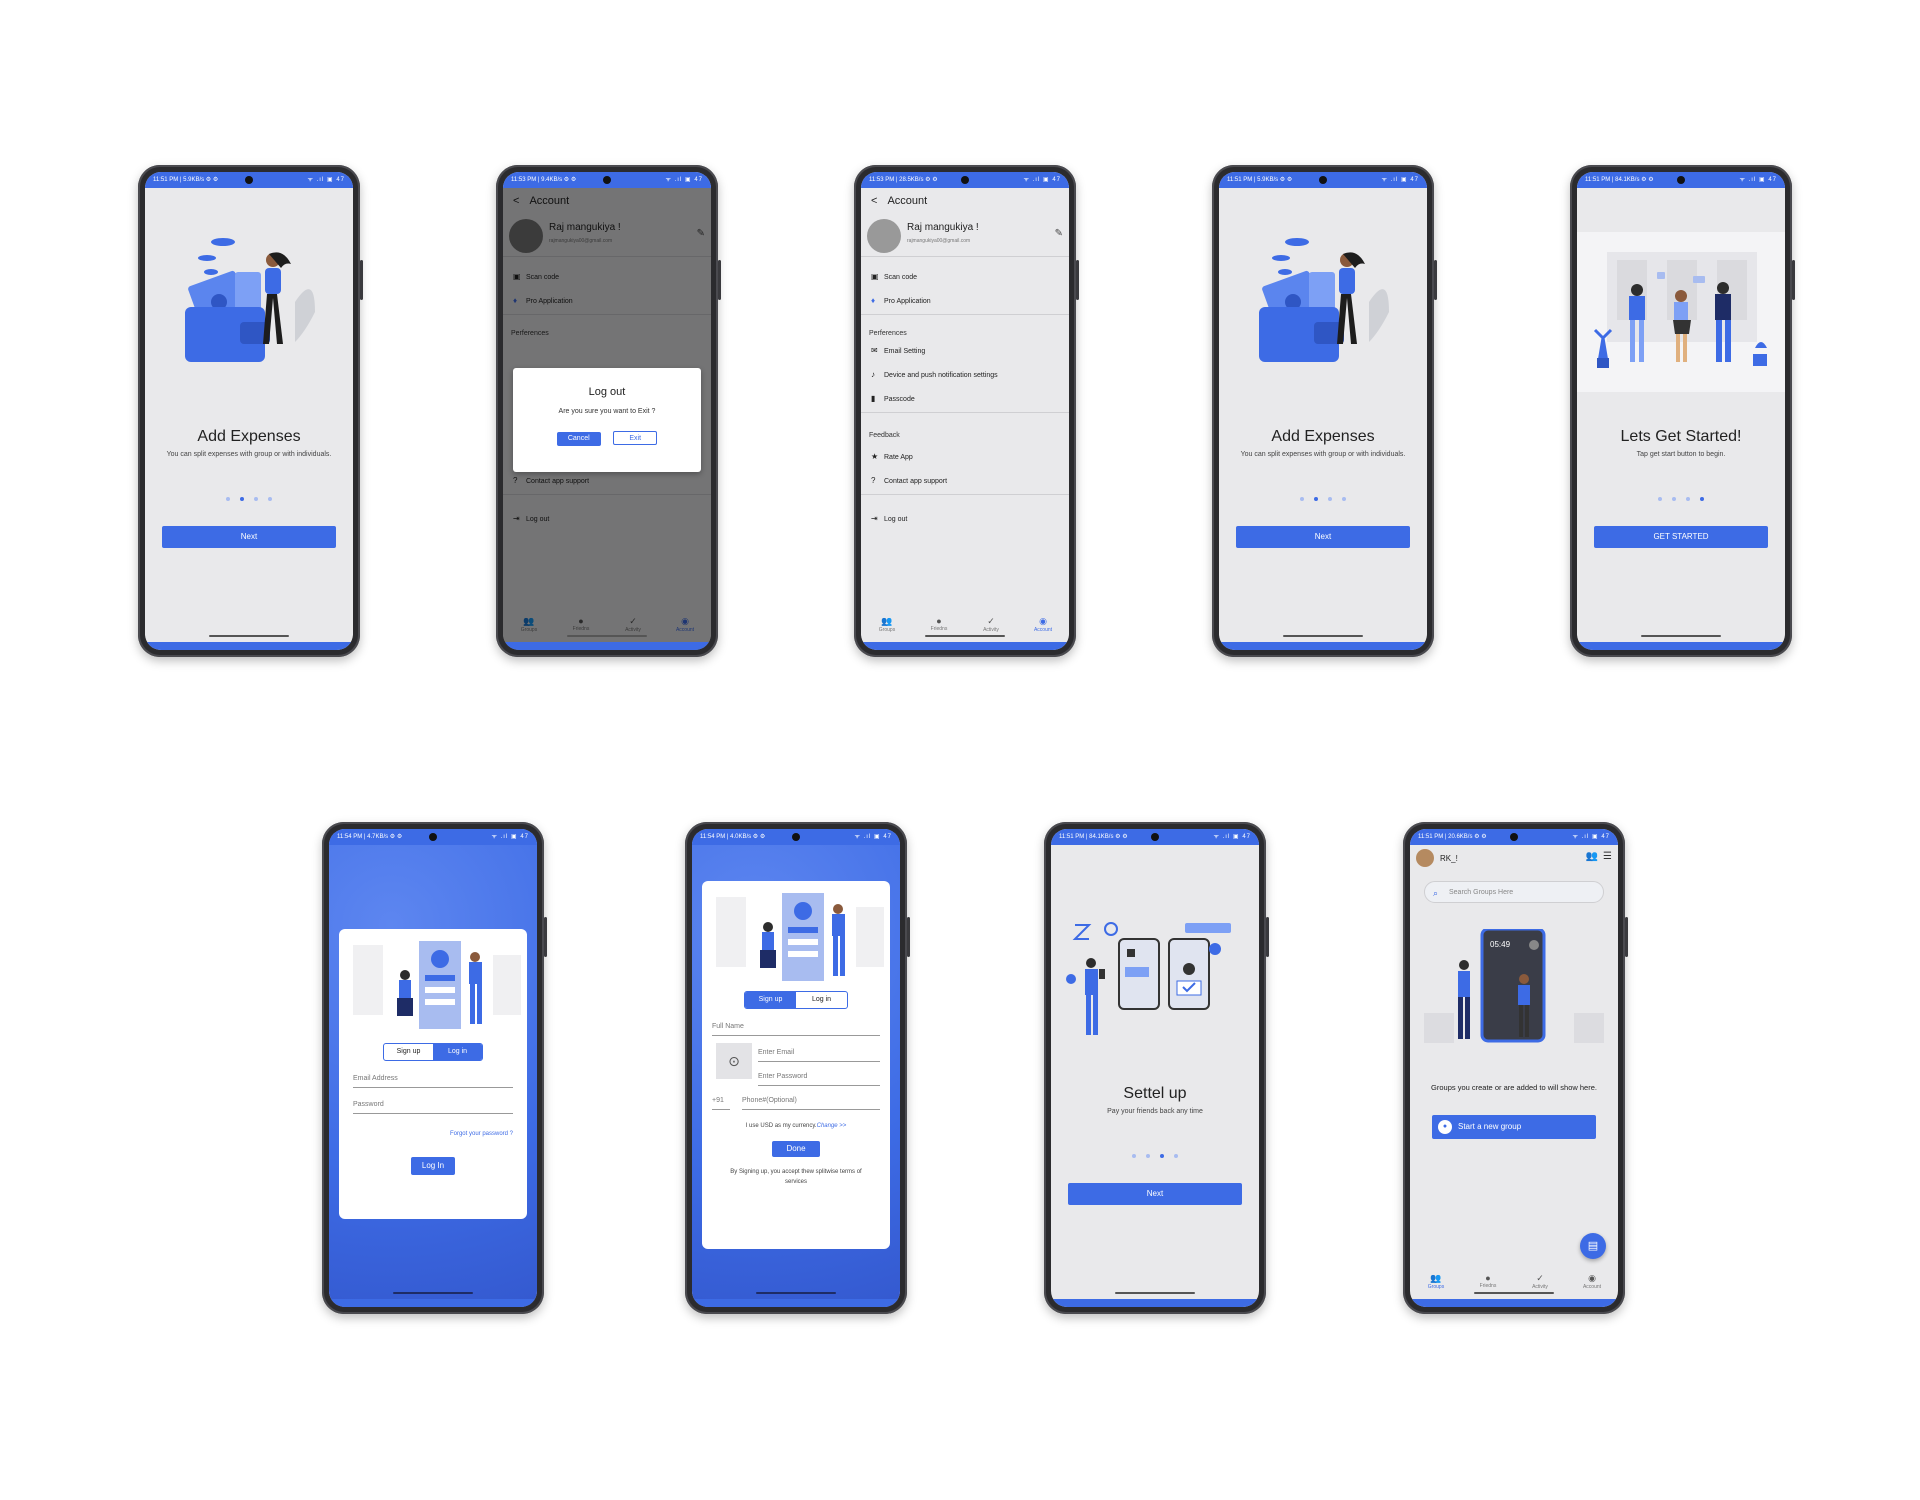  What do you see at coordinates (832, 1126) in the screenshot?
I see `change-currency-link: Change >>` at bounding box center [832, 1126].